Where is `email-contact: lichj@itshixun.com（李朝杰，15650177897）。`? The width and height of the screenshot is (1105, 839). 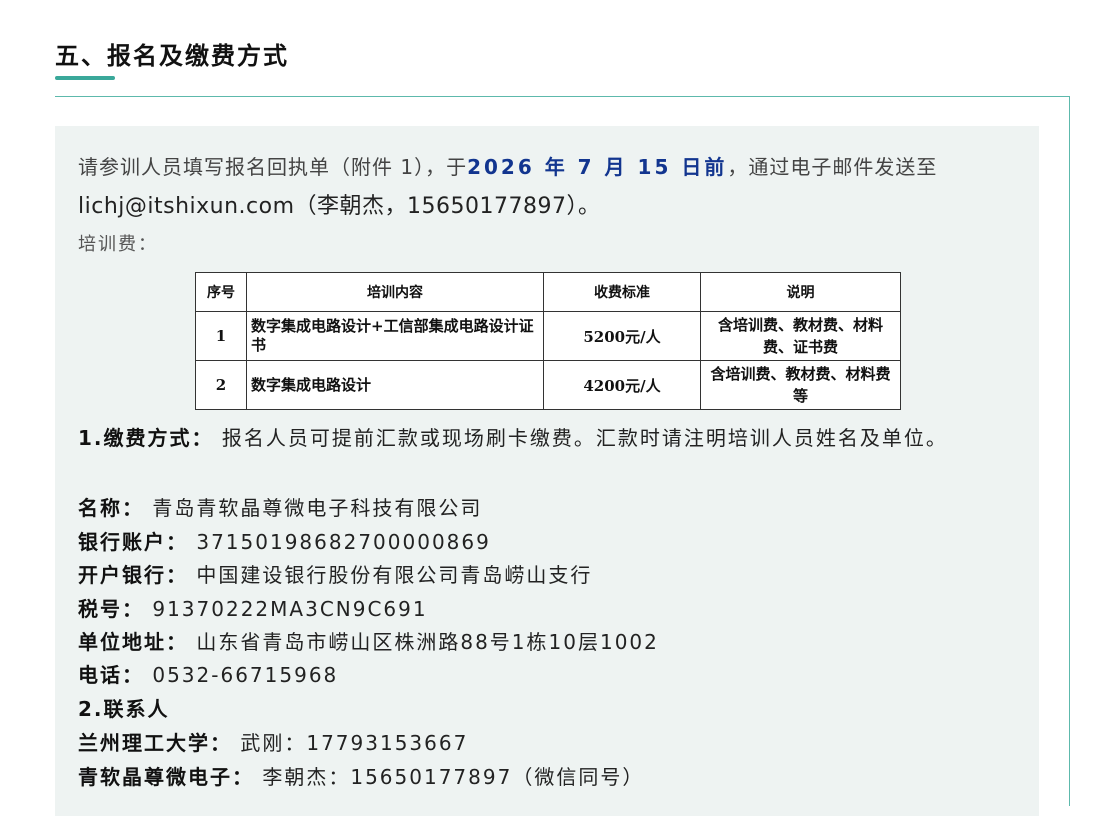 email-contact: lichj@itshixun.com（李朝杰，15650177897）。 is located at coordinates (339, 206).